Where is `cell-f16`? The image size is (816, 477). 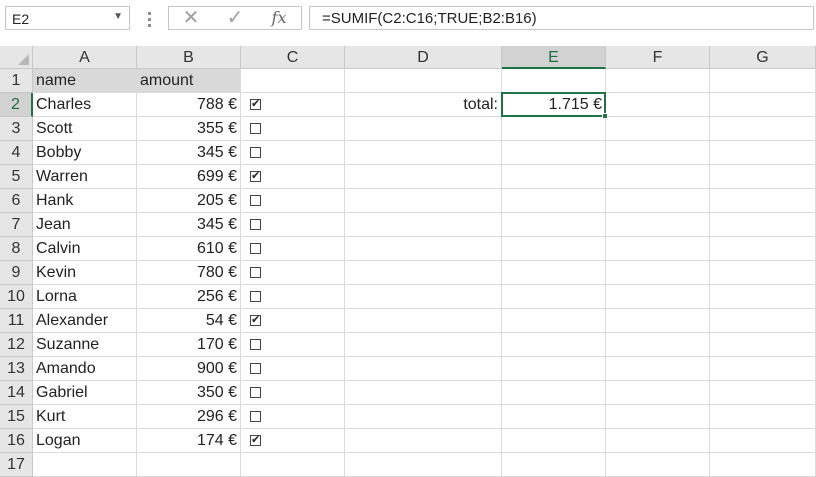
cell-f16 is located at coordinates (658, 441).